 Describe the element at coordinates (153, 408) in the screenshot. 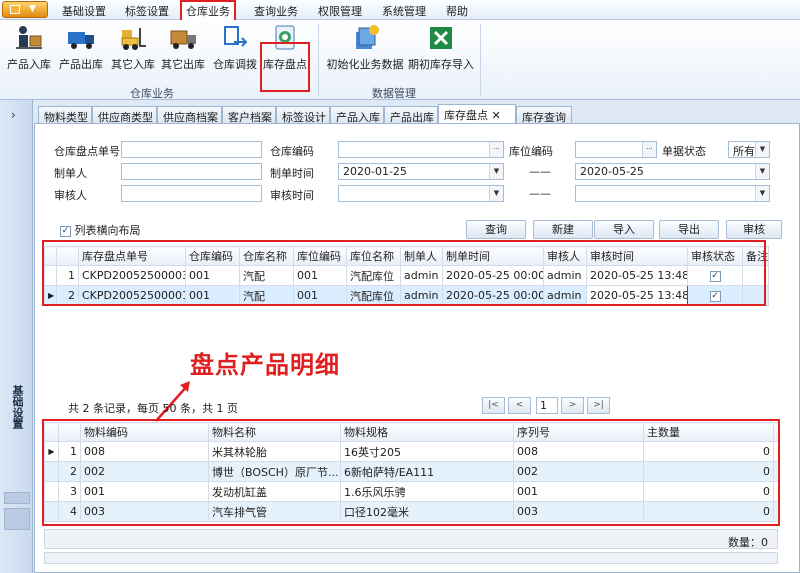

I see `pager-summary: 共 2 条记录，每页 50 条，共 1 页` at that location.